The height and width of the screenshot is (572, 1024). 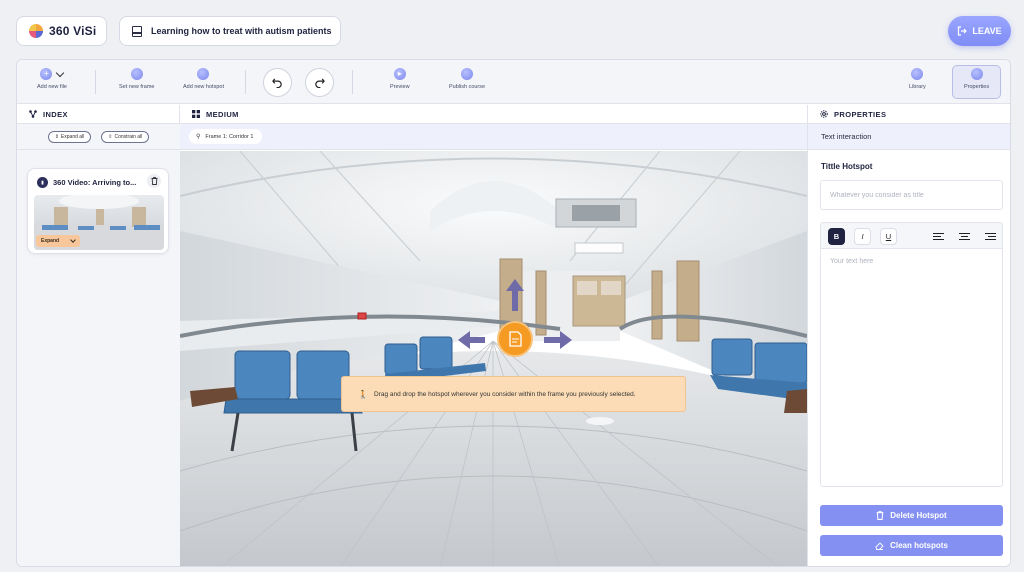 I want to click on video-icon: ▮, so click(x=42, y=182).